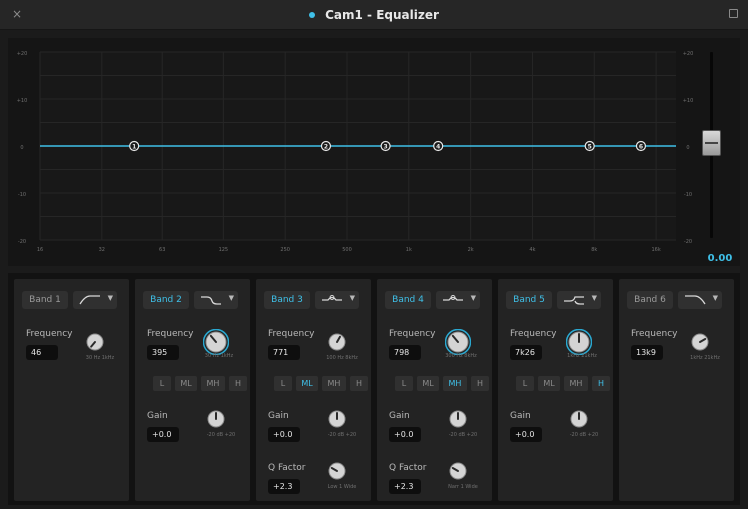 The height and width of the screenshot is (509, 748). What do you see at coordinates (216, 419) in the screenshot?
I see `gain-knob-dial` at bounding box center [216, 419].